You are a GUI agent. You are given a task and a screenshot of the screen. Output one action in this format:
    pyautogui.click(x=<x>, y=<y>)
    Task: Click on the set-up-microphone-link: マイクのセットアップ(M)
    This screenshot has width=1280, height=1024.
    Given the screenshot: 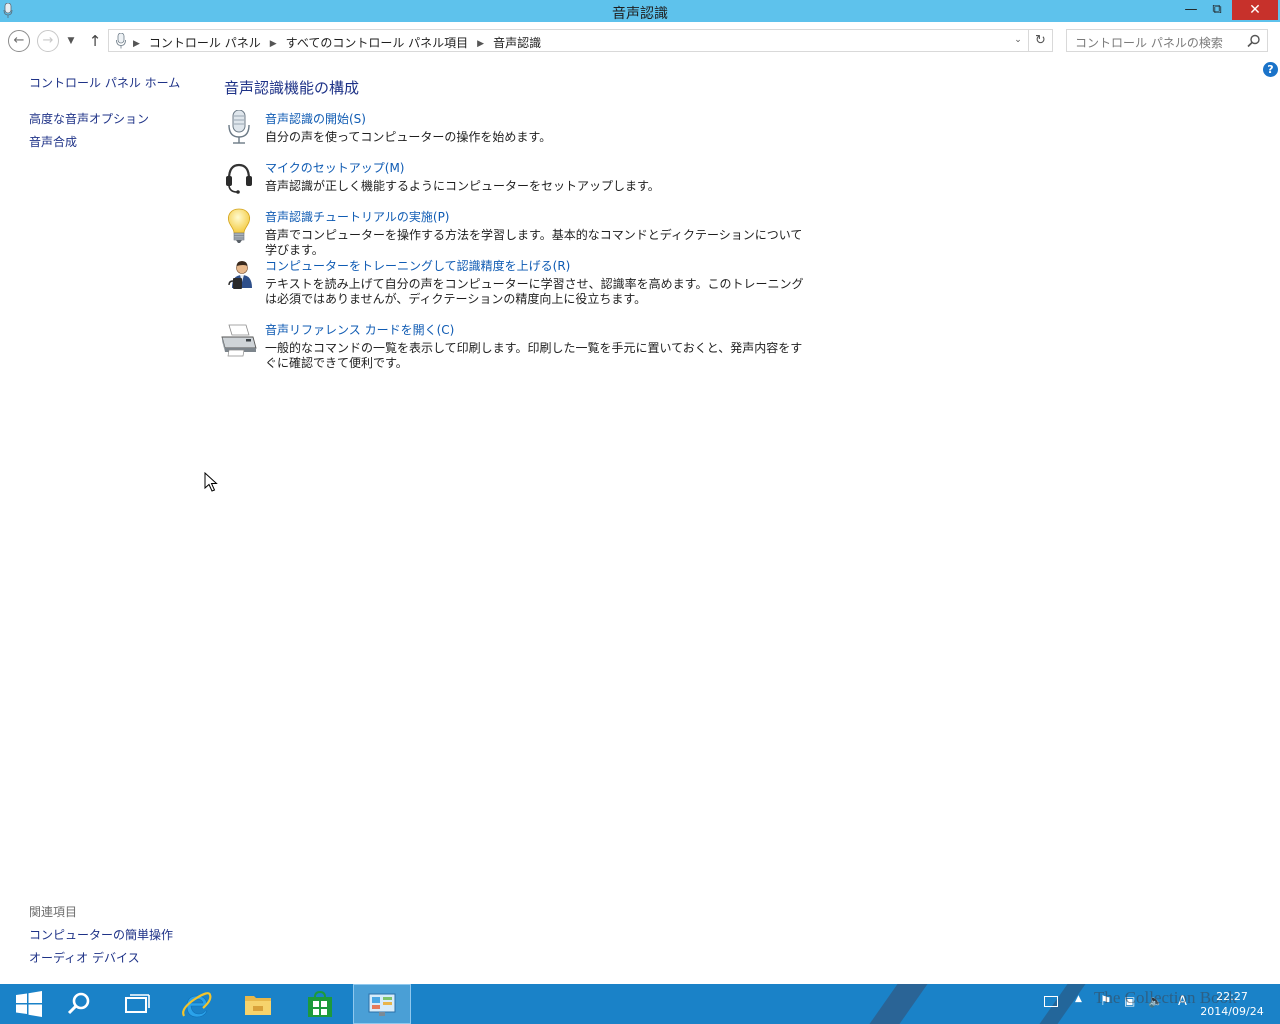 What is the action you would take?
    pyautogui.click(x=334, y=167)
    